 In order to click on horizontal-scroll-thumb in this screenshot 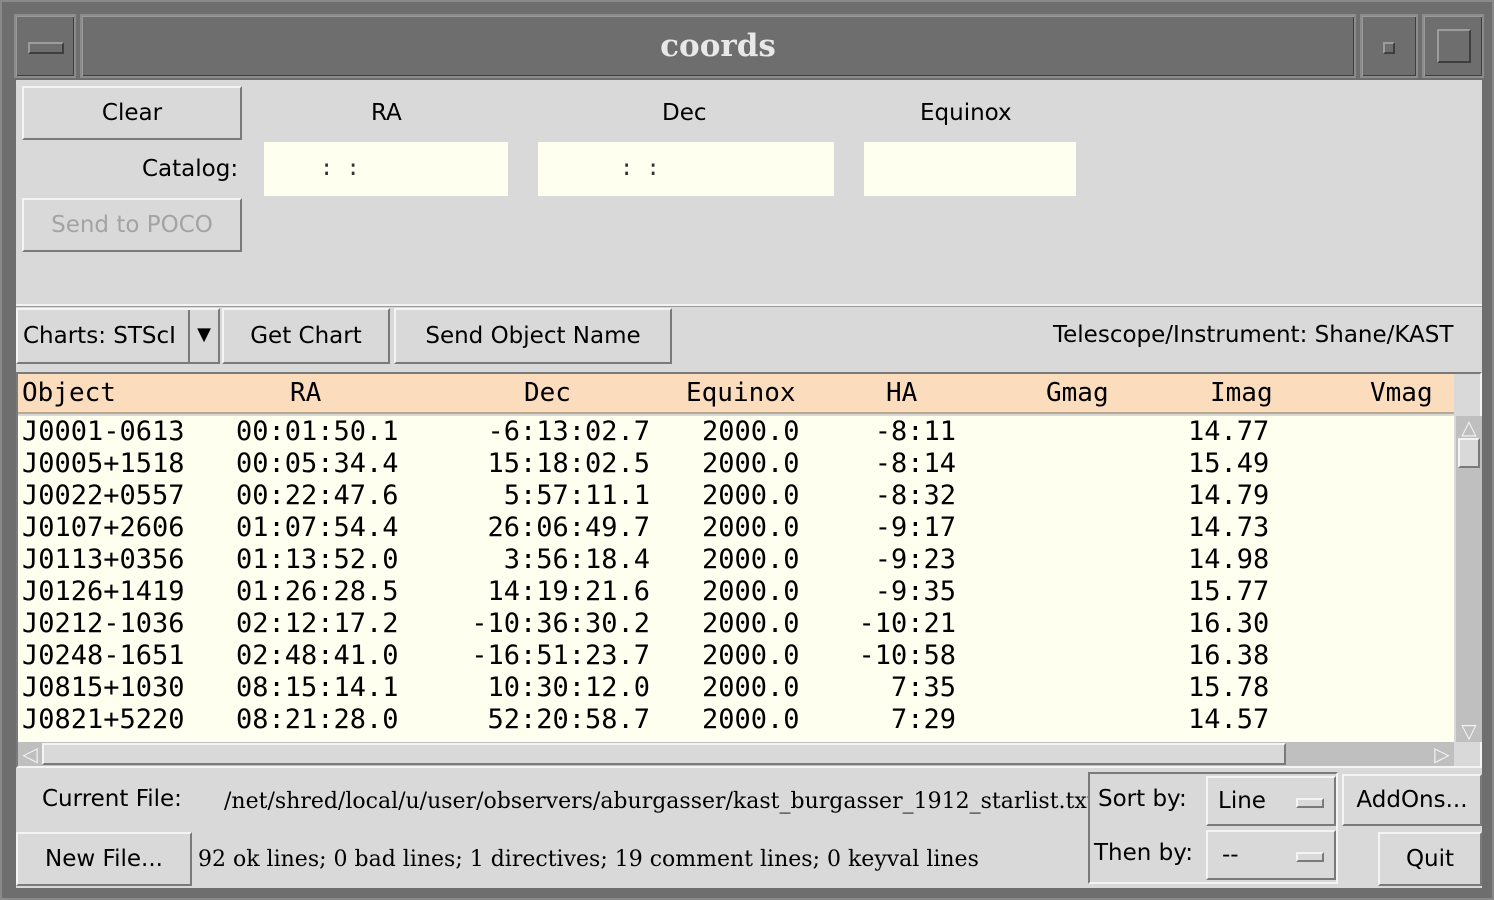, I will do `click(664, 754)`.